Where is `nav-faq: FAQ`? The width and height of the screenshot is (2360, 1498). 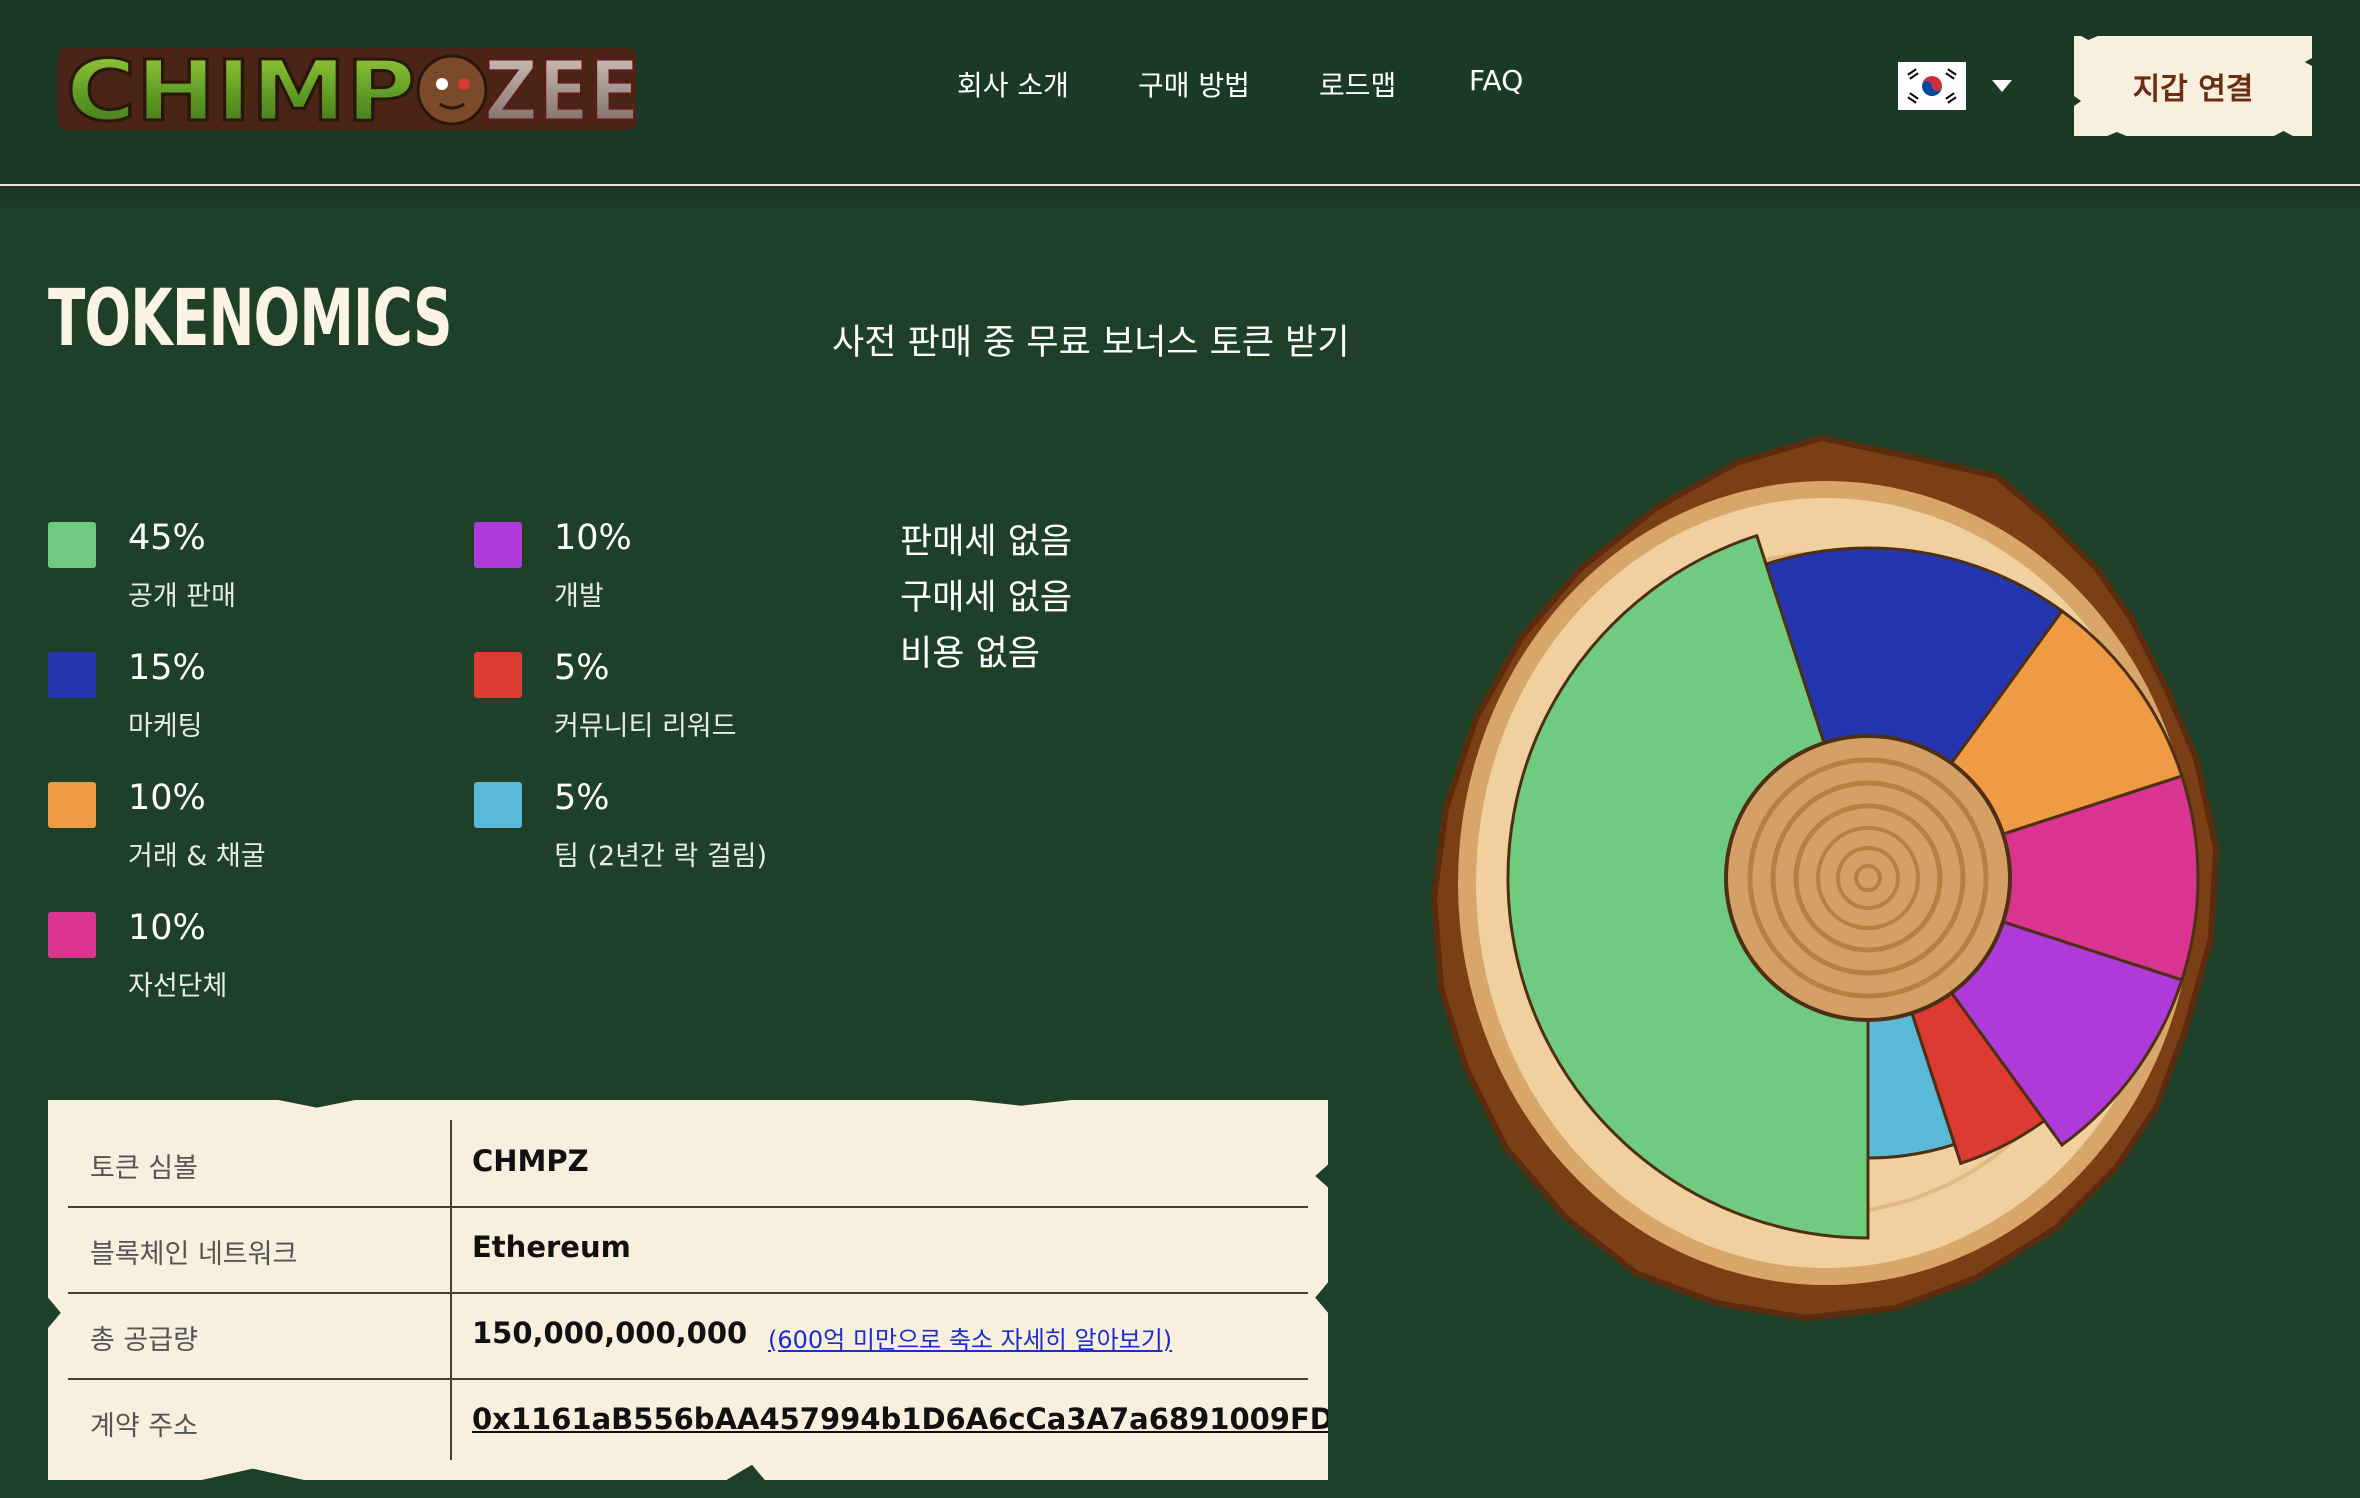 nav-faq: FAQ is located at coordinates (1496, 80).